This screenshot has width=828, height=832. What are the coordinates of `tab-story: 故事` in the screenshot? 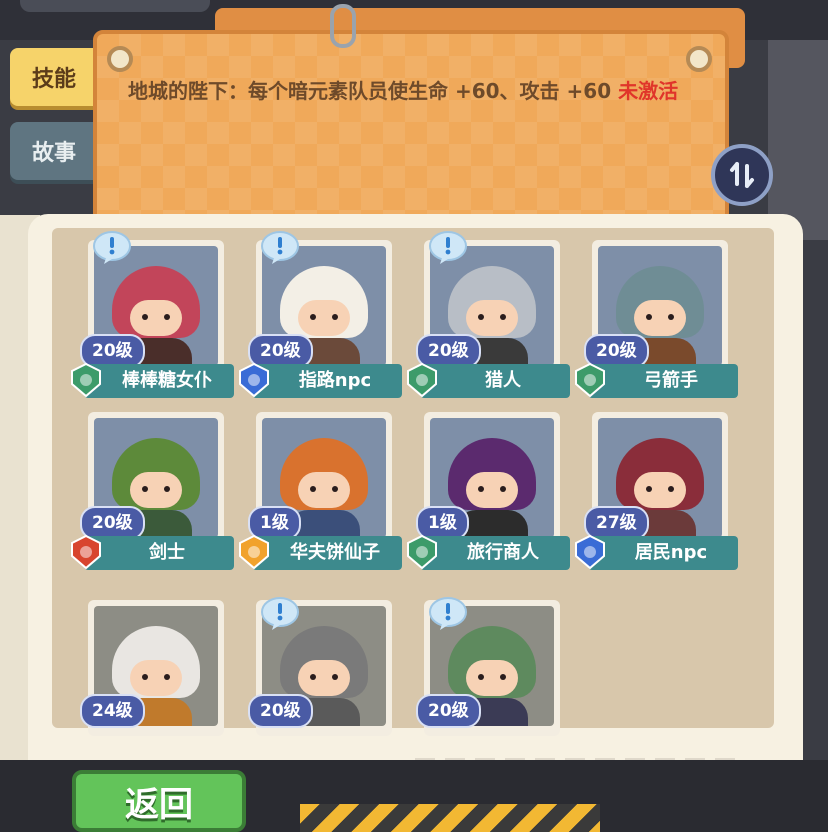 It's located at (56, 151).